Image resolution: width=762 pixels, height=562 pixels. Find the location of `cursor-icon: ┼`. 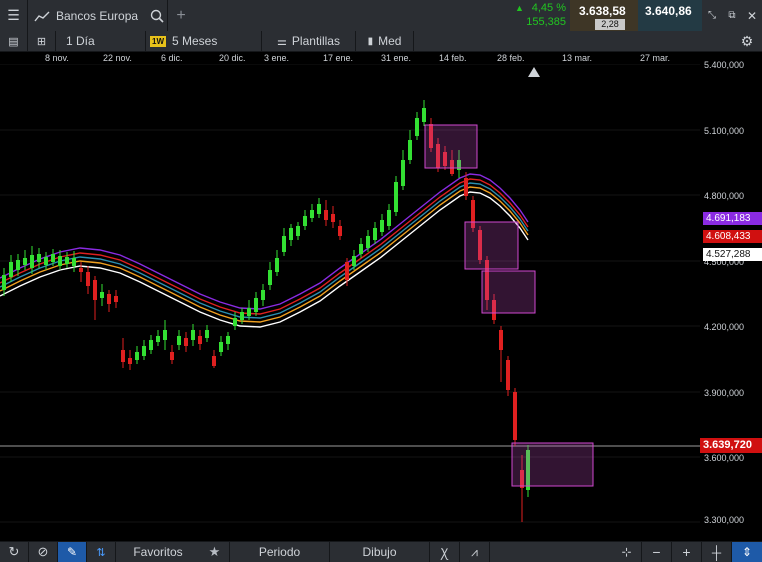

cursor-icon: ┼ is located at coordinates (716, 552).